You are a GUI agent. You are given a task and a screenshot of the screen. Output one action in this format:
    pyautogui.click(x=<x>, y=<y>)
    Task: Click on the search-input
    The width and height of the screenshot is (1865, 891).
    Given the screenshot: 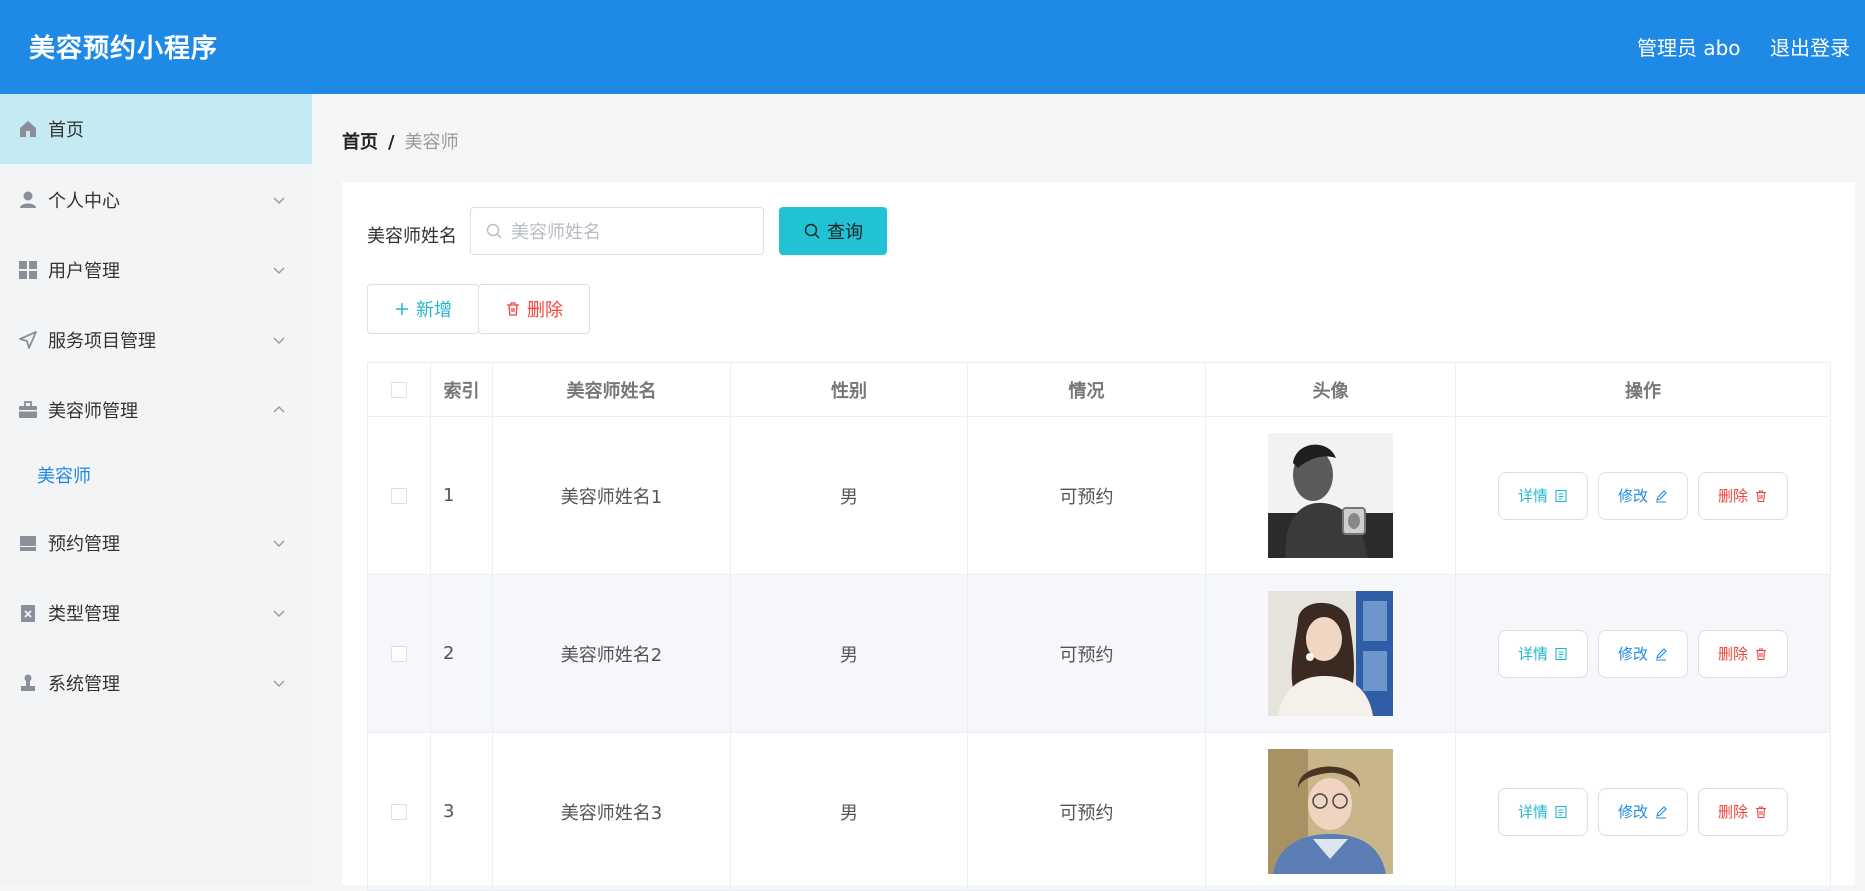 What is the action you would take?
    pyautogui.click(x=631, y=232)
    